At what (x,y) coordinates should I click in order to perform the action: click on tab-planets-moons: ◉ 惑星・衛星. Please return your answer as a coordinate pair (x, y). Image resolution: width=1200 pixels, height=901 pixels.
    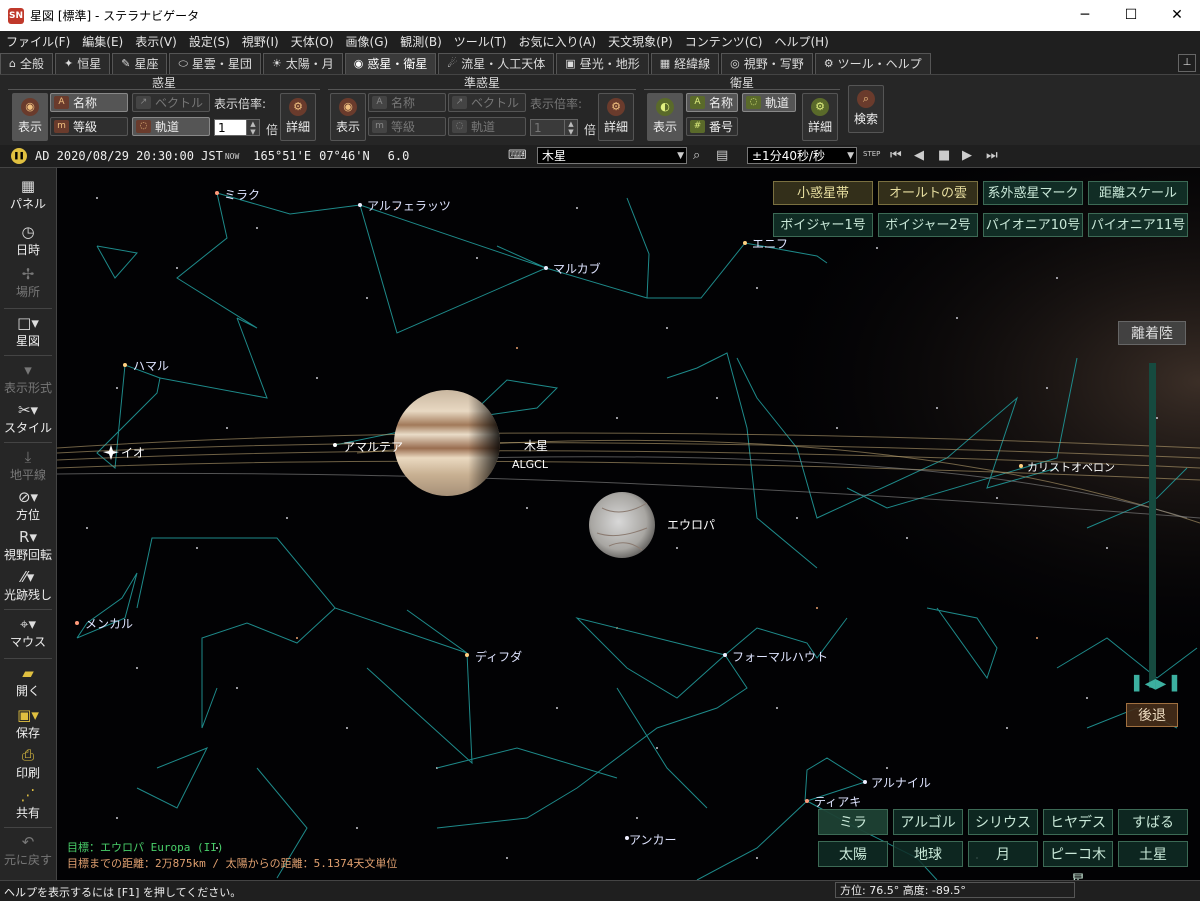
    Looking at the image, I should click on (390, 63).